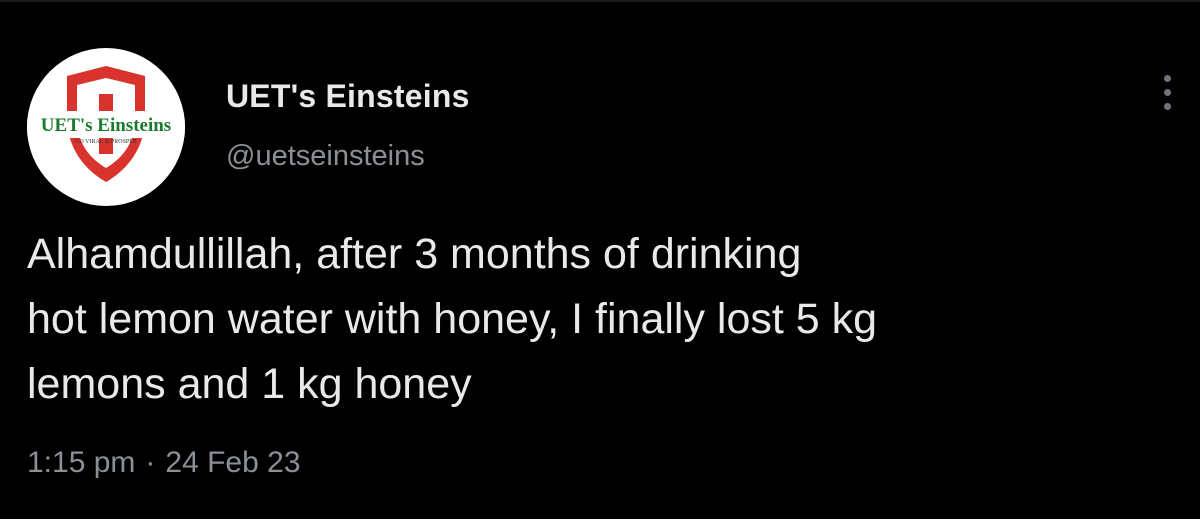 This screenshot has width=1200, height=519. I want to click on avatar: UET's Einsteins GO VIRAL & PROSPER, so click(106, 127).